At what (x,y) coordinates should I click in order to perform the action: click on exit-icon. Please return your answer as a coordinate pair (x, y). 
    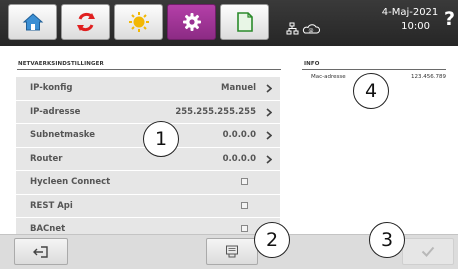
    Looking at the image, I should click on (40, 251).